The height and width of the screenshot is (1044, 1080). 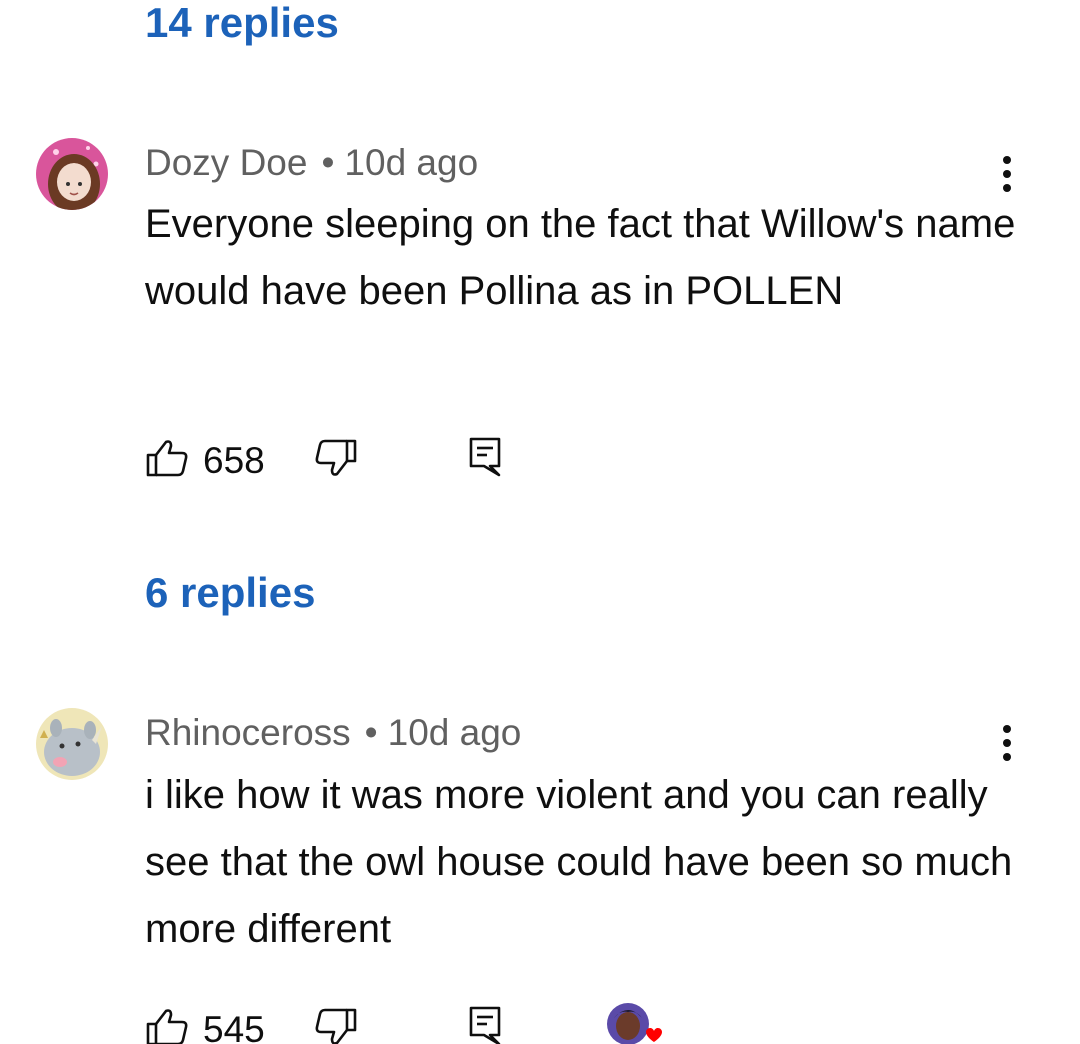 I want to click on like-count: 545, so click(x=234, y=1026).